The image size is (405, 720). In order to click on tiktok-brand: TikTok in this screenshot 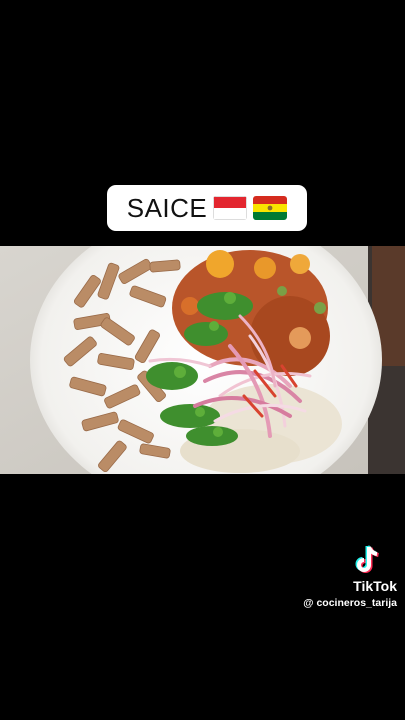, I will do `click(375, 586)`.